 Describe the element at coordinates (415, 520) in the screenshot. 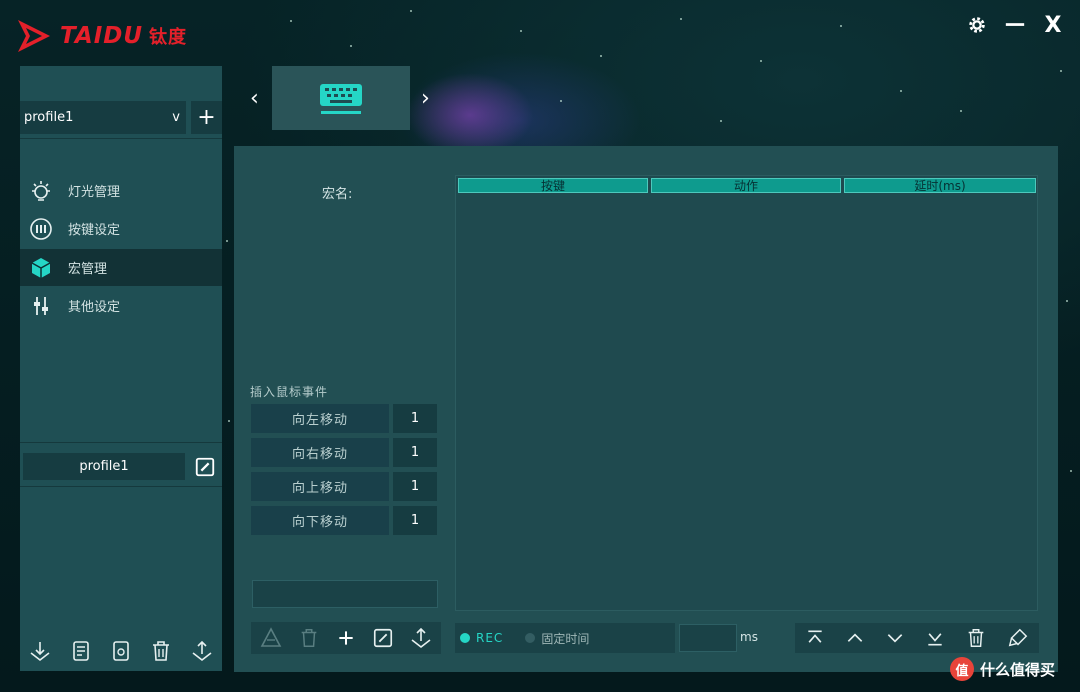

I see `move-down-value: 1` at that location.